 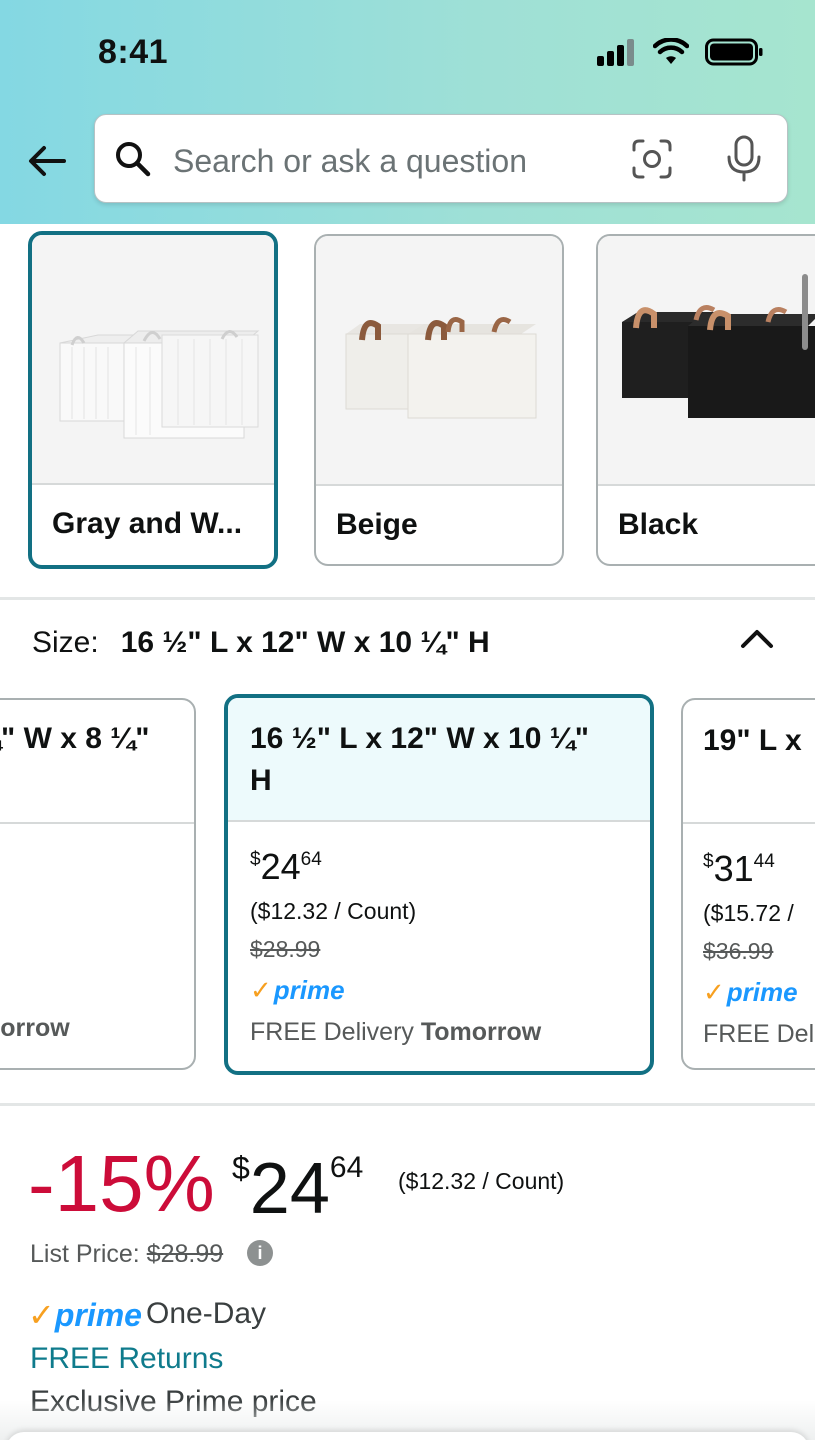 What do you see at coordinates (652, 159) in the screenshot?
I see `camera-lens-icon` at bounding box center [652, 159].